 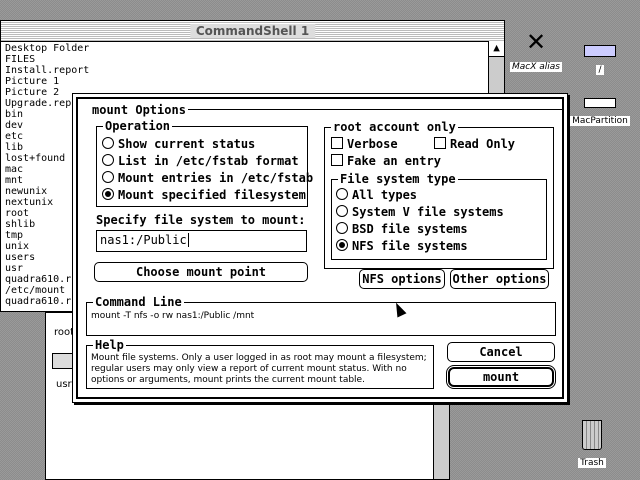 I want to click on shell-line: Picture 1, so click(x=32, y=81).